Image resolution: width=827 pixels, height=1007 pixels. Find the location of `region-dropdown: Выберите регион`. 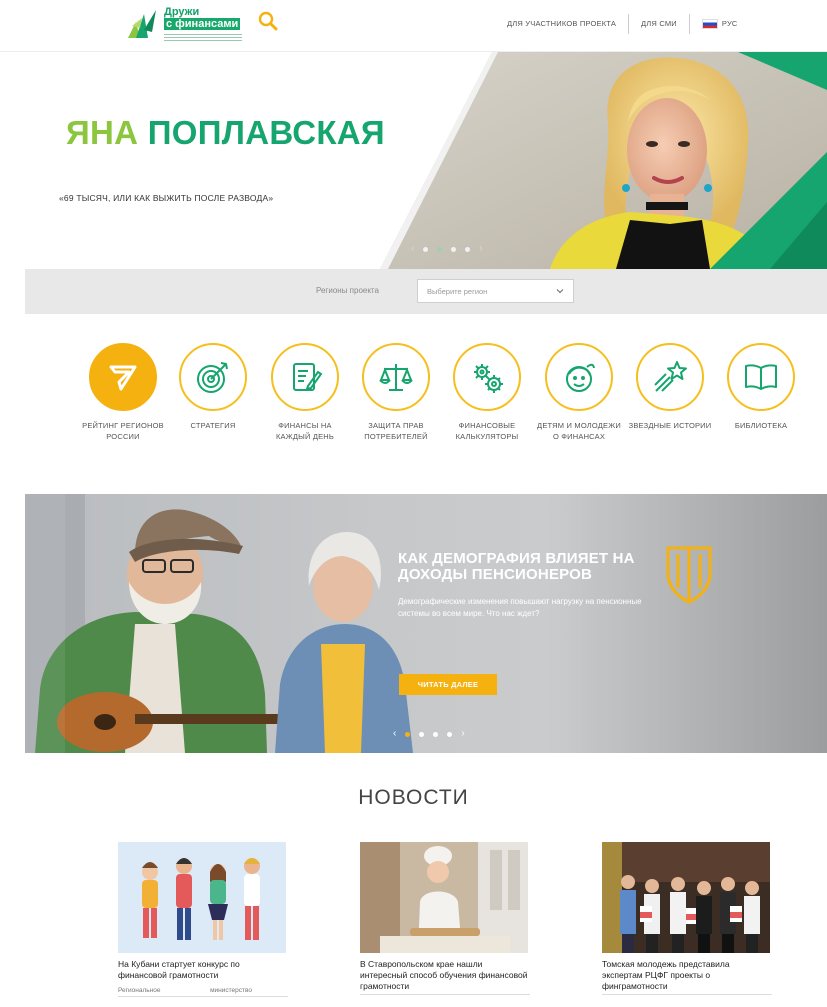

region-dropdown: Выберите регион is located at coordinates (495, 291).